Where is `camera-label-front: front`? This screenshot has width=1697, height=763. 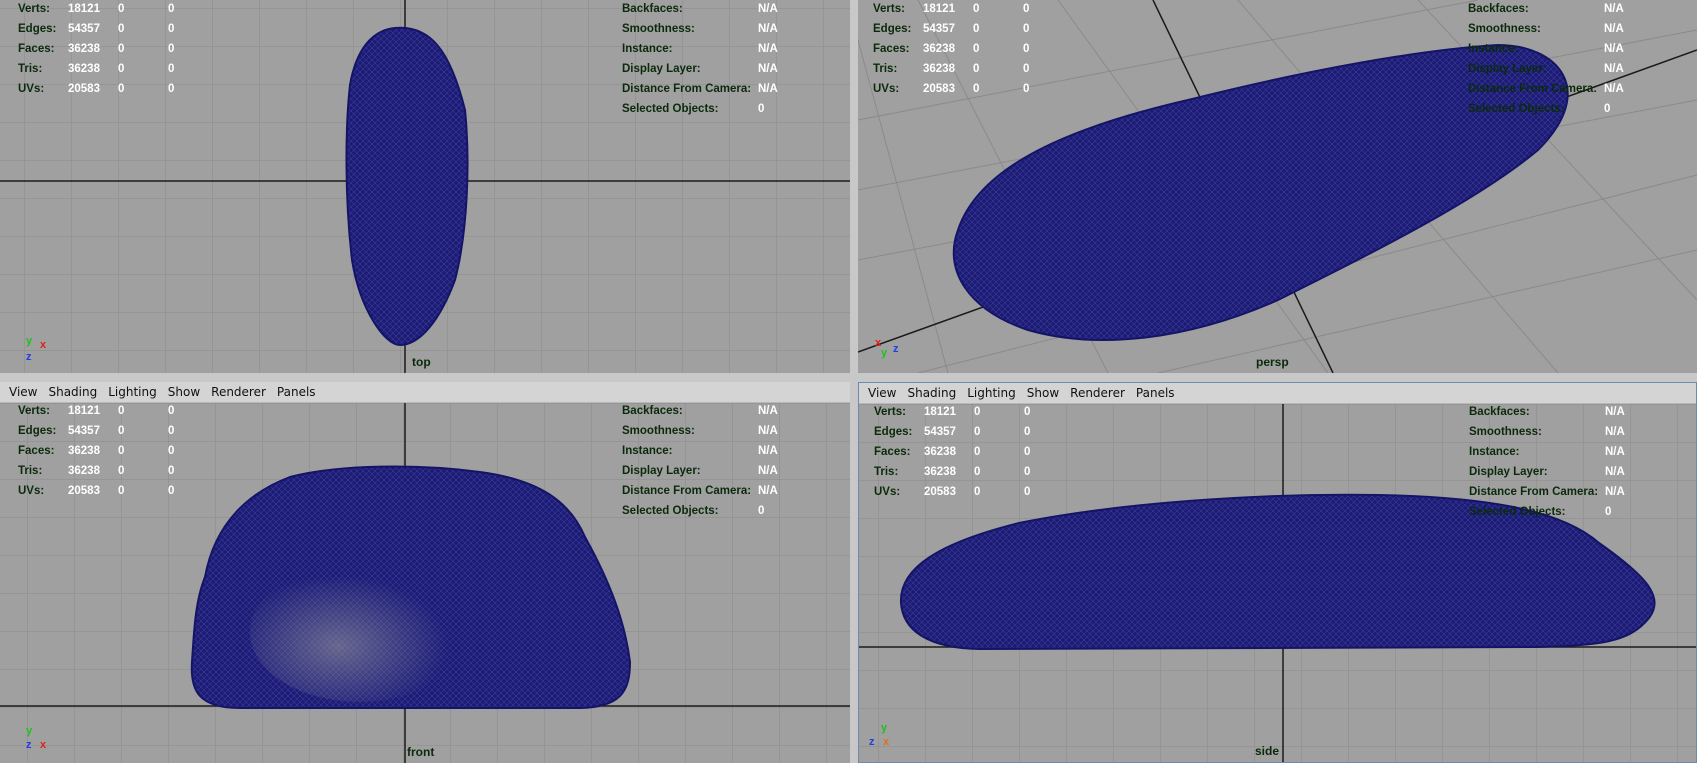
camera-label-front: front is located at coordinates (421, 752).